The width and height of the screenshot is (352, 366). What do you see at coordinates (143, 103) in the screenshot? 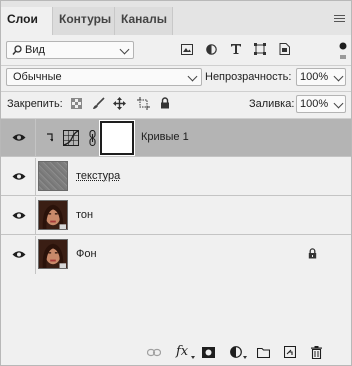
I see `lock-artboard-icon` at bounding box center [143, 103].